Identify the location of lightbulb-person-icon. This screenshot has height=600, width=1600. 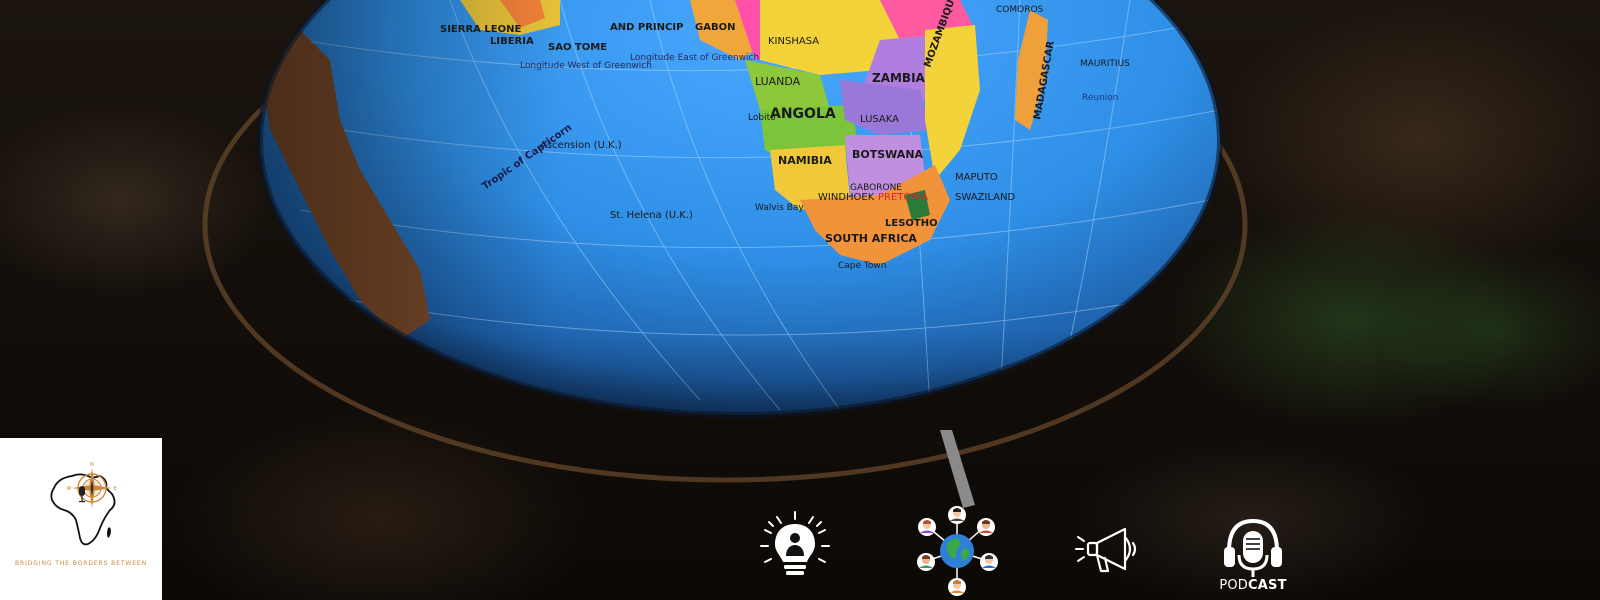
(795, 543).